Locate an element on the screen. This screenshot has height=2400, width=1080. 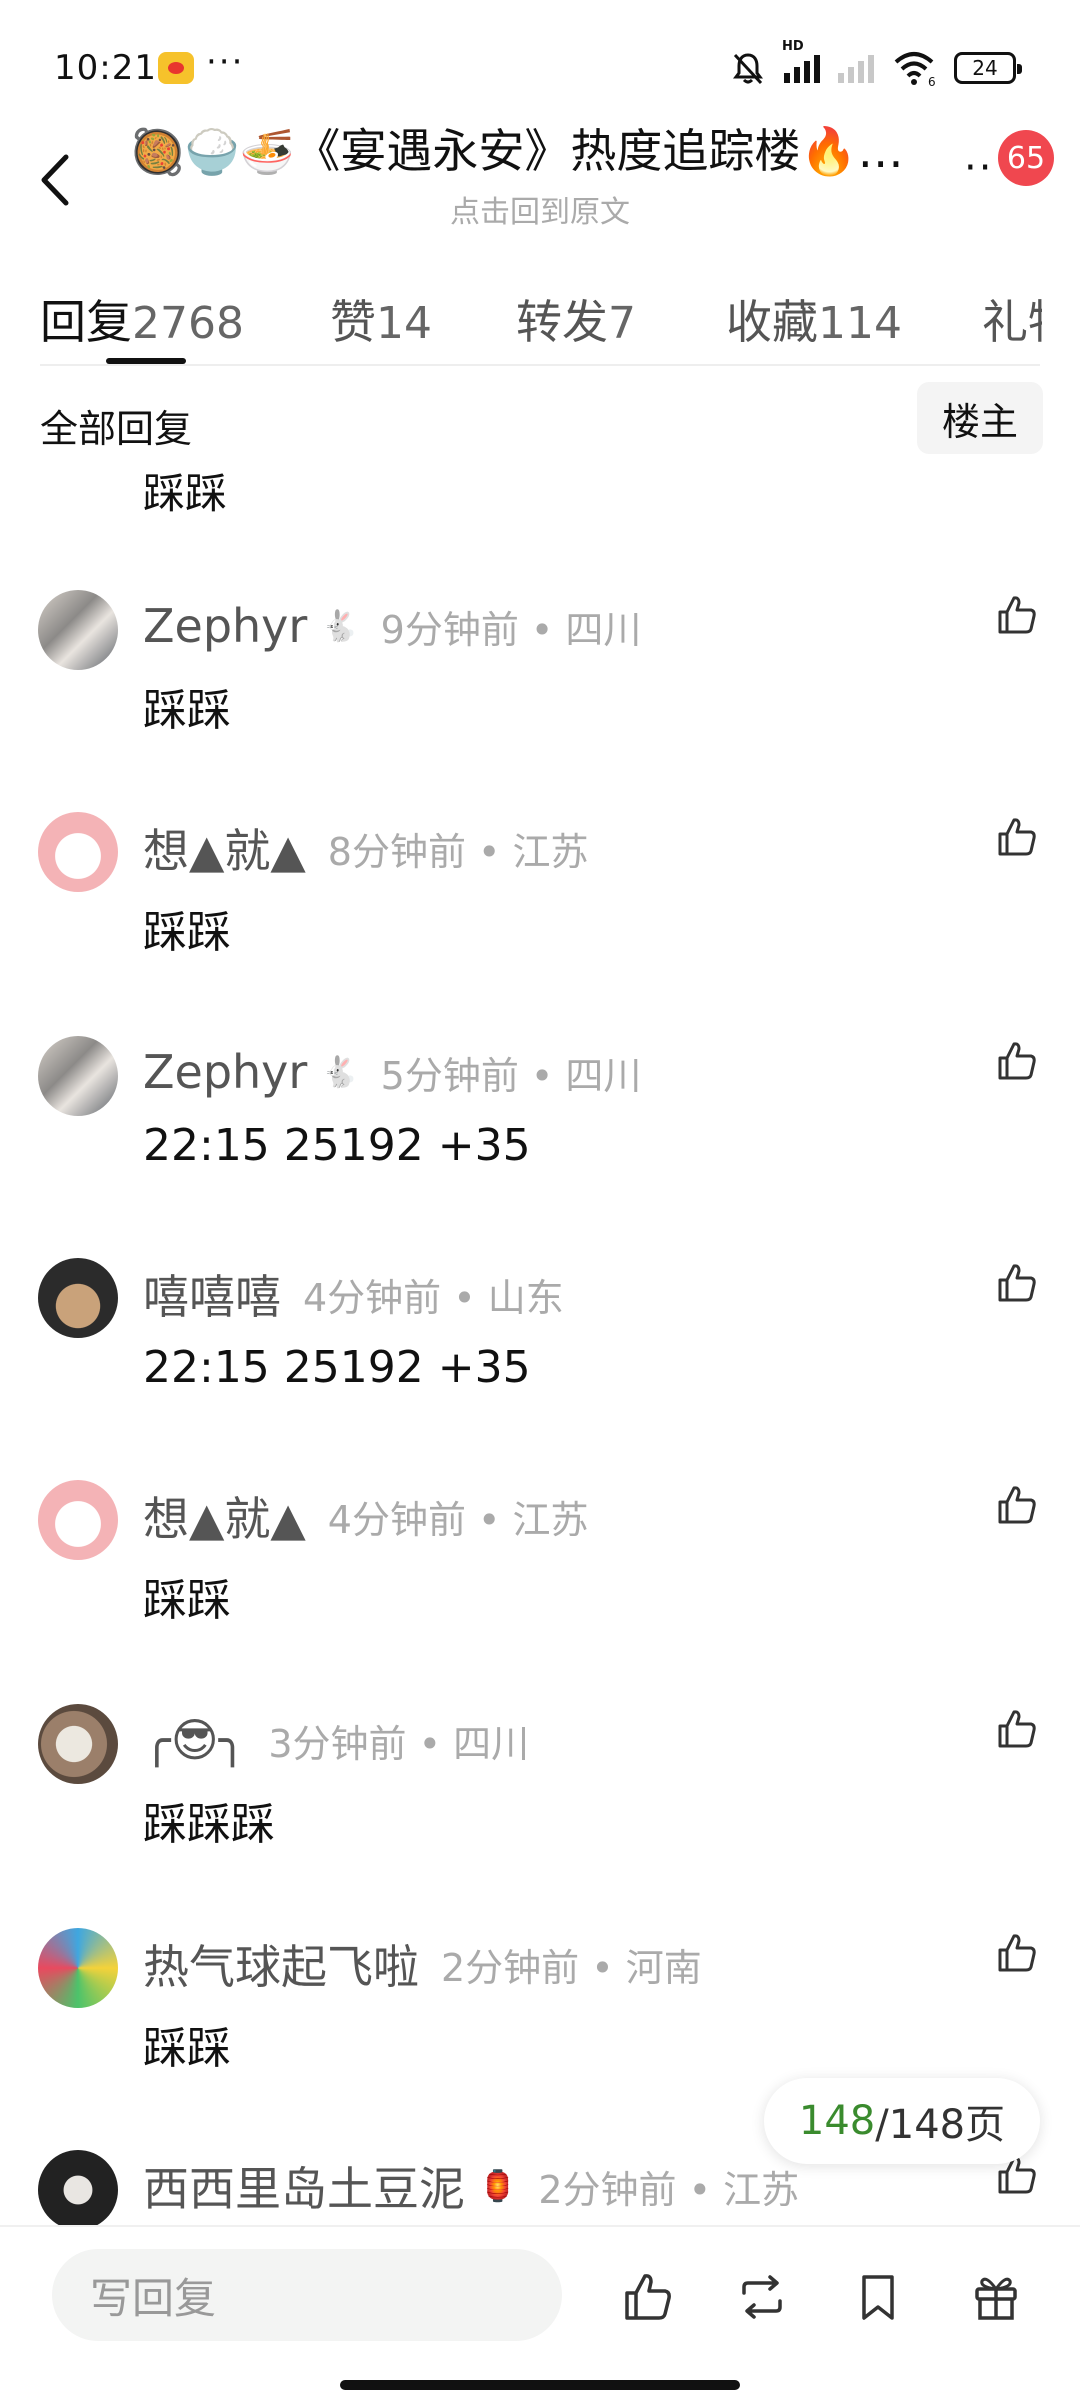
tab-favorites-count: 114 is located at coordinates (860, 323).